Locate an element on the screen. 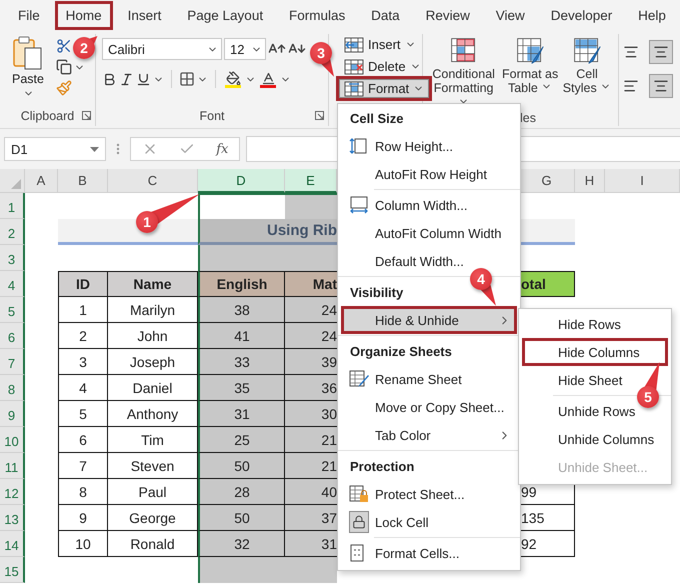 The image size is (680, 585). table-cell: 37 is located at coordinates (311, 518).